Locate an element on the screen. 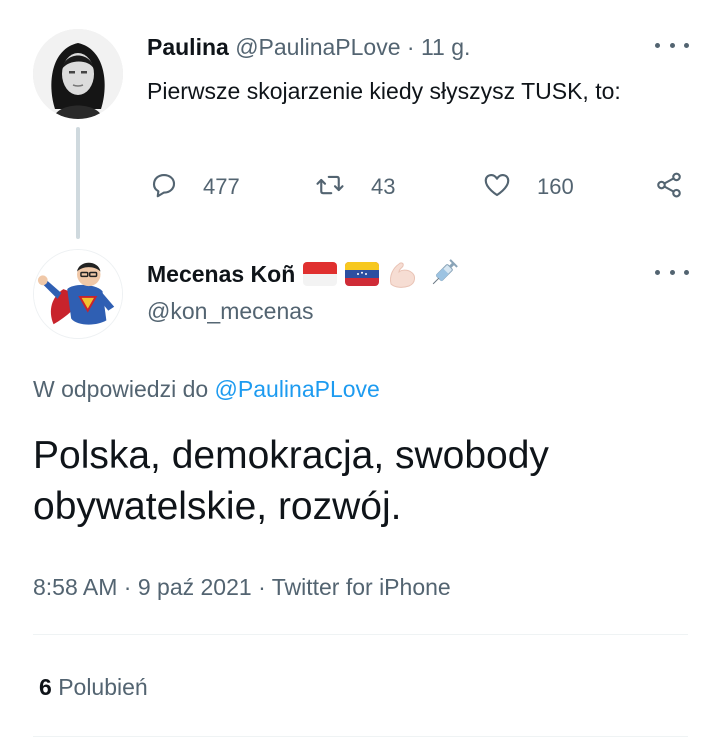 The image size is (720, 742). retweet-icon is located at coordinates (330, 187).